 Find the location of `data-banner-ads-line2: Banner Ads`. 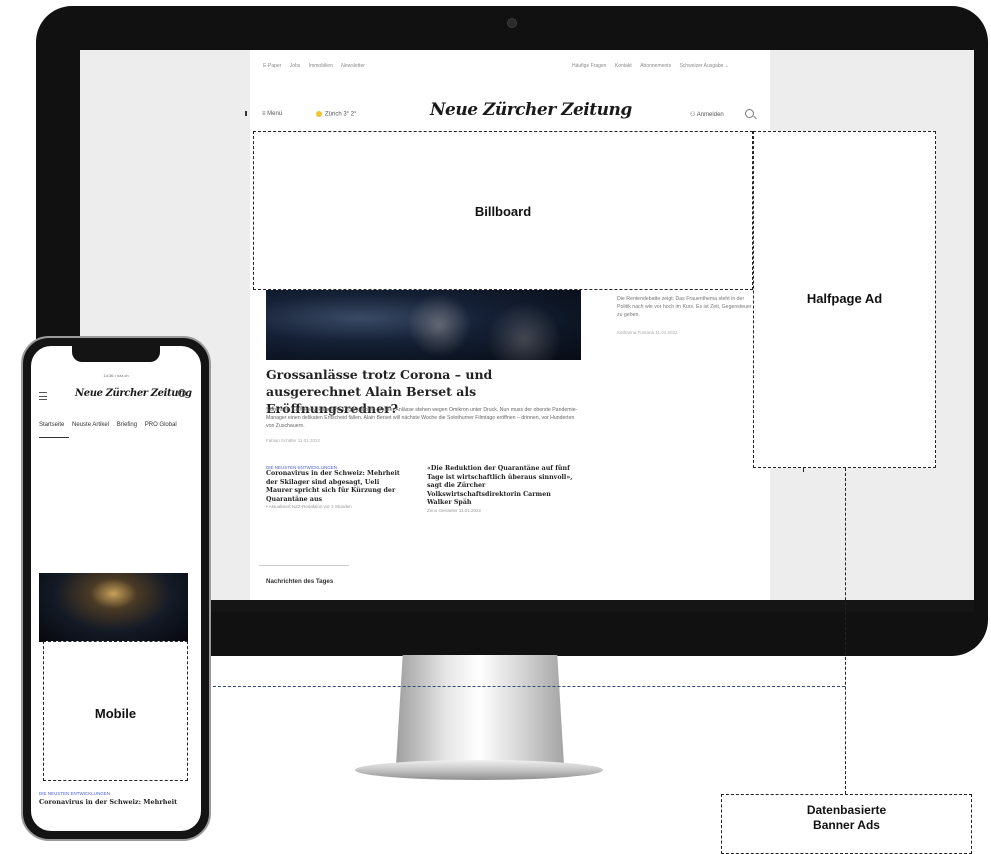

data-banner-ads-line2: Banner Ads is located at coordinates (846, 825).